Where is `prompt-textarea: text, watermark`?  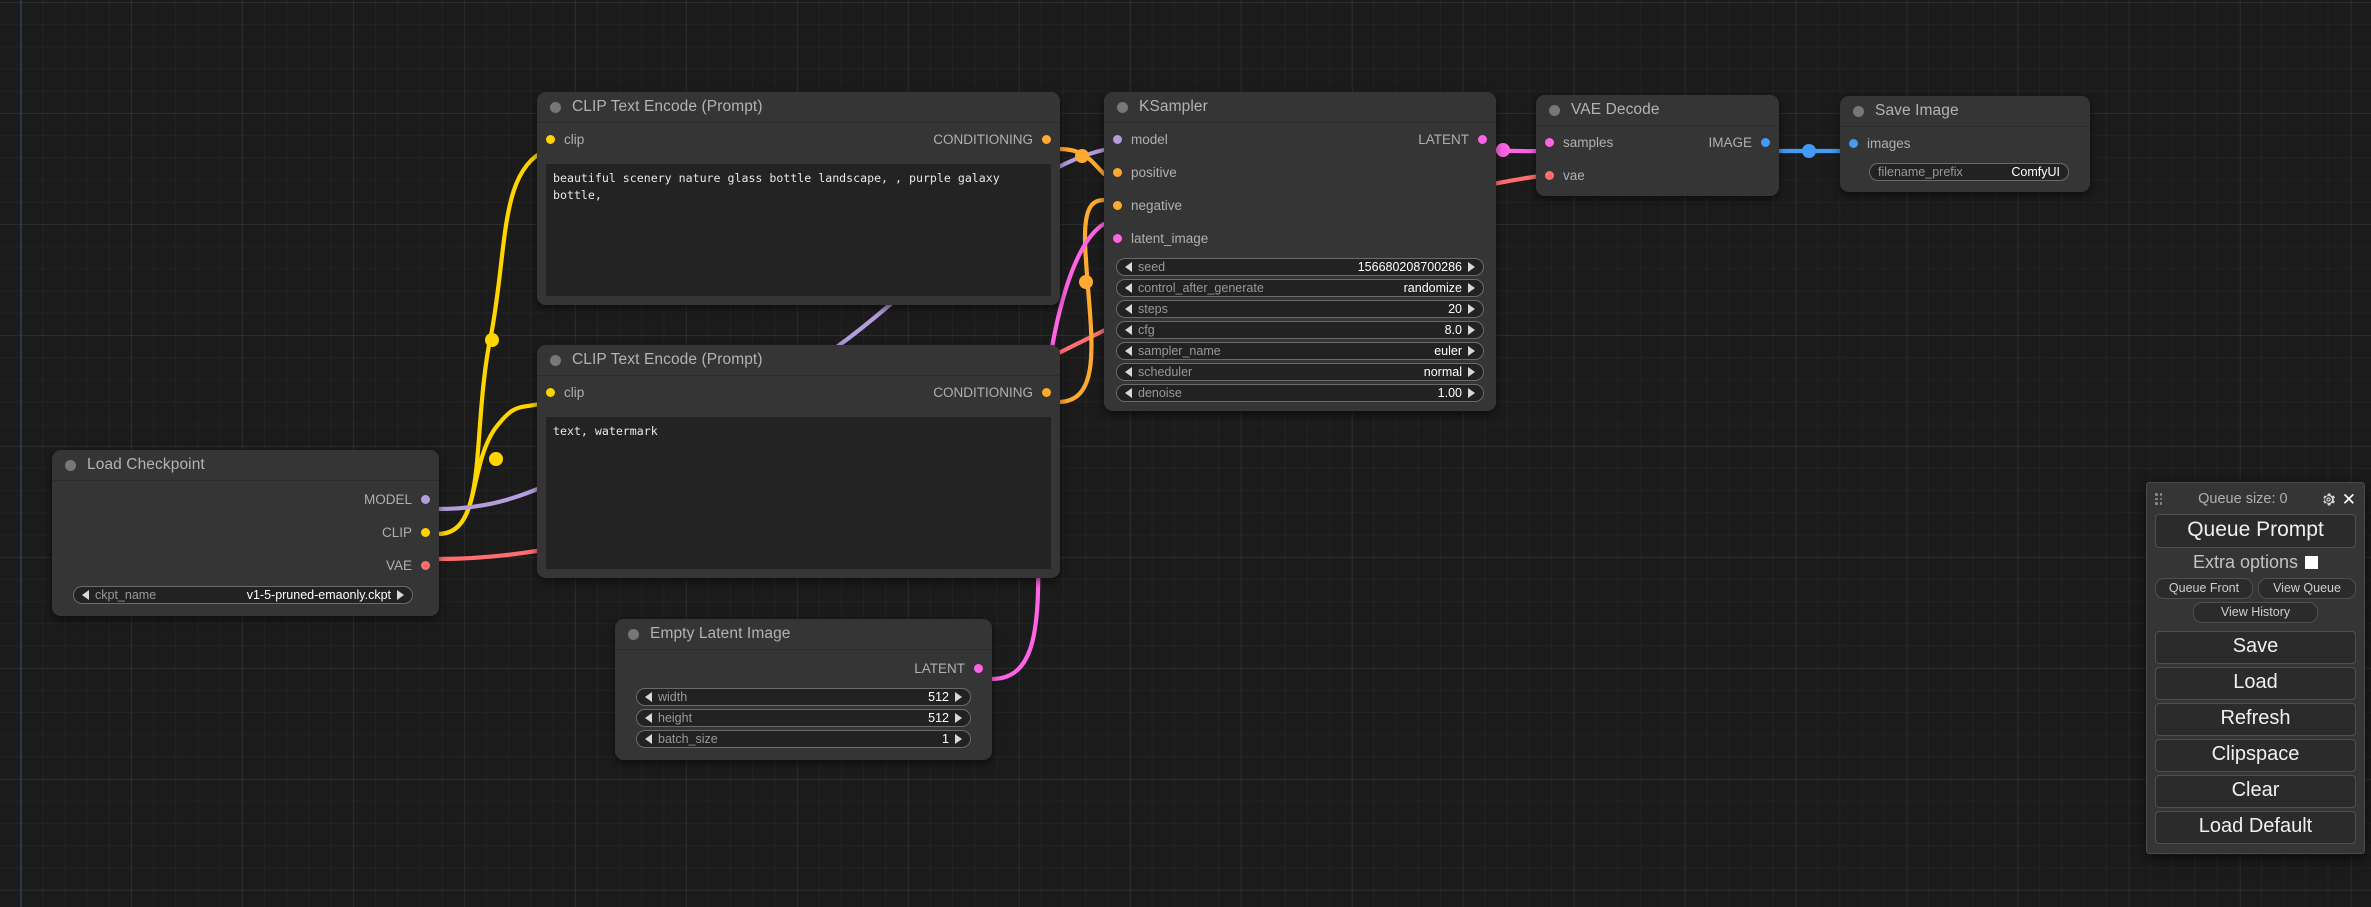 prompt-textarea: text, watermark is located at coordinates (798, 493).